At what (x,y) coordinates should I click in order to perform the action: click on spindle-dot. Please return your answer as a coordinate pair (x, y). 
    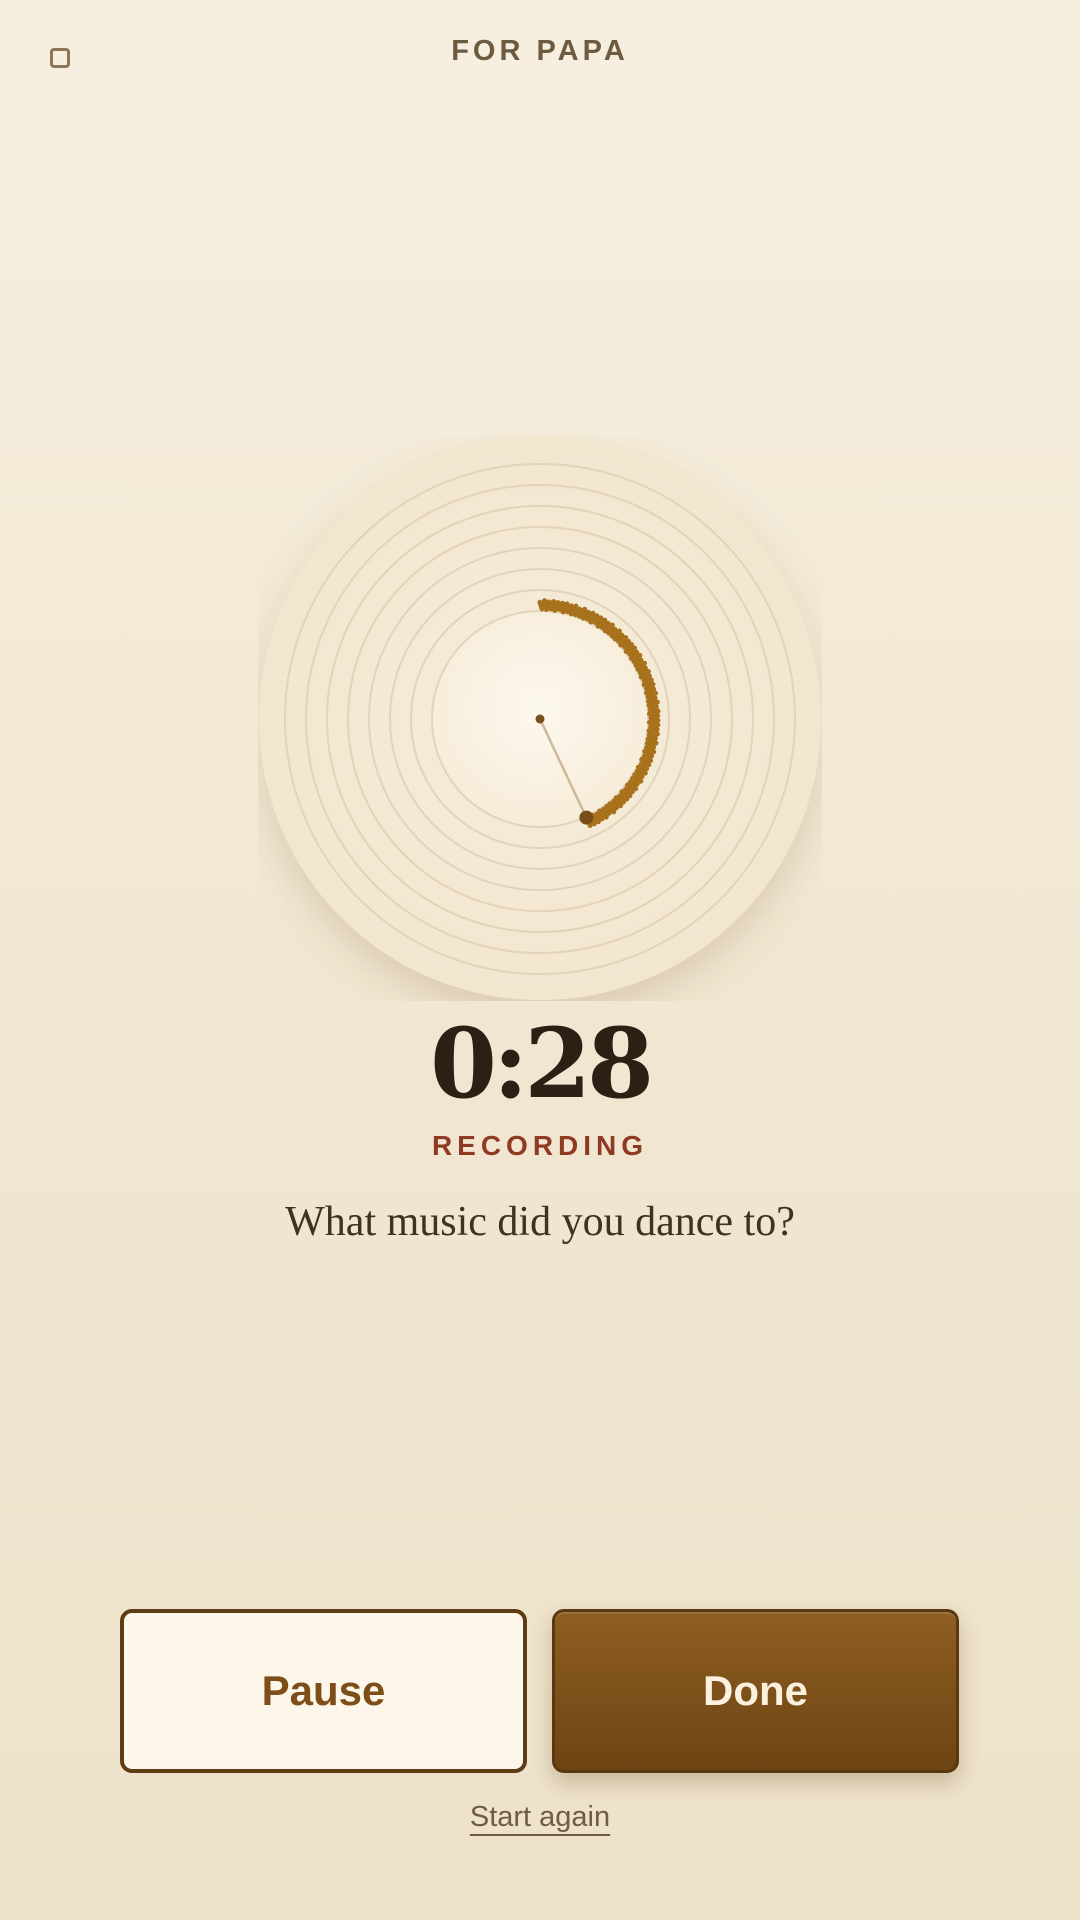
    Looking at the image, I should click on (540, 719).